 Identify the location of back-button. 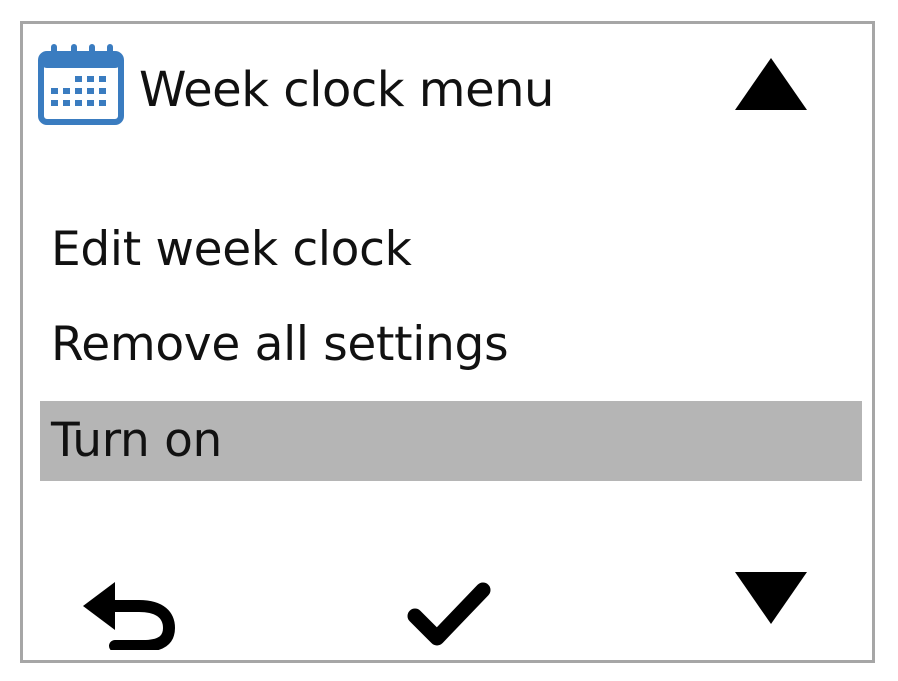
(130, 613).